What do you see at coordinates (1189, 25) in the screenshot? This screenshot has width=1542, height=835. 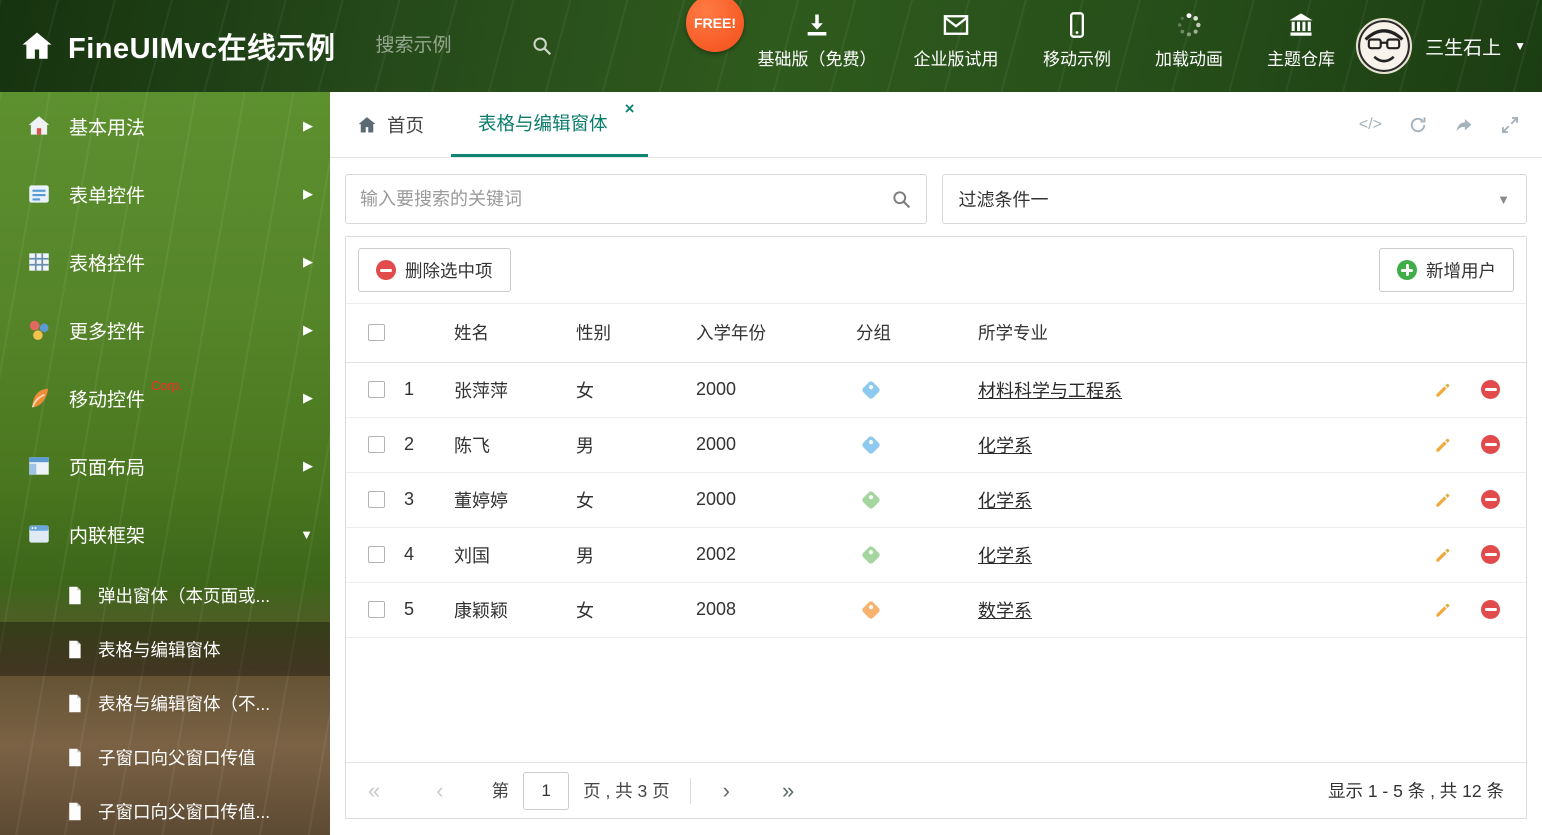 I see `spinner-icon` at bounding box center [1189, 25].